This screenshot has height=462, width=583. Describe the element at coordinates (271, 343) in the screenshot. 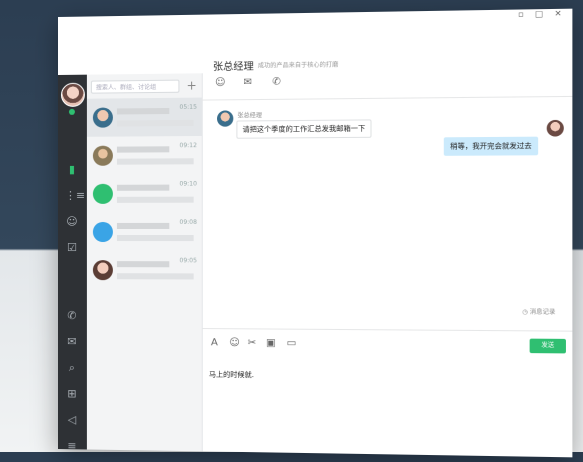

I see `image-icon: ▣` at that location.